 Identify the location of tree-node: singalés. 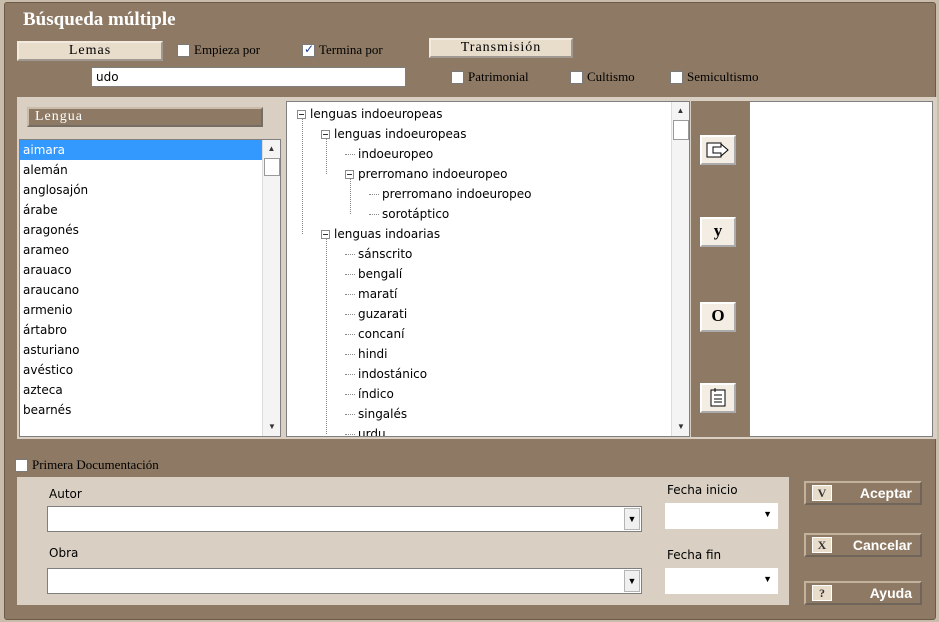
(376, 414).